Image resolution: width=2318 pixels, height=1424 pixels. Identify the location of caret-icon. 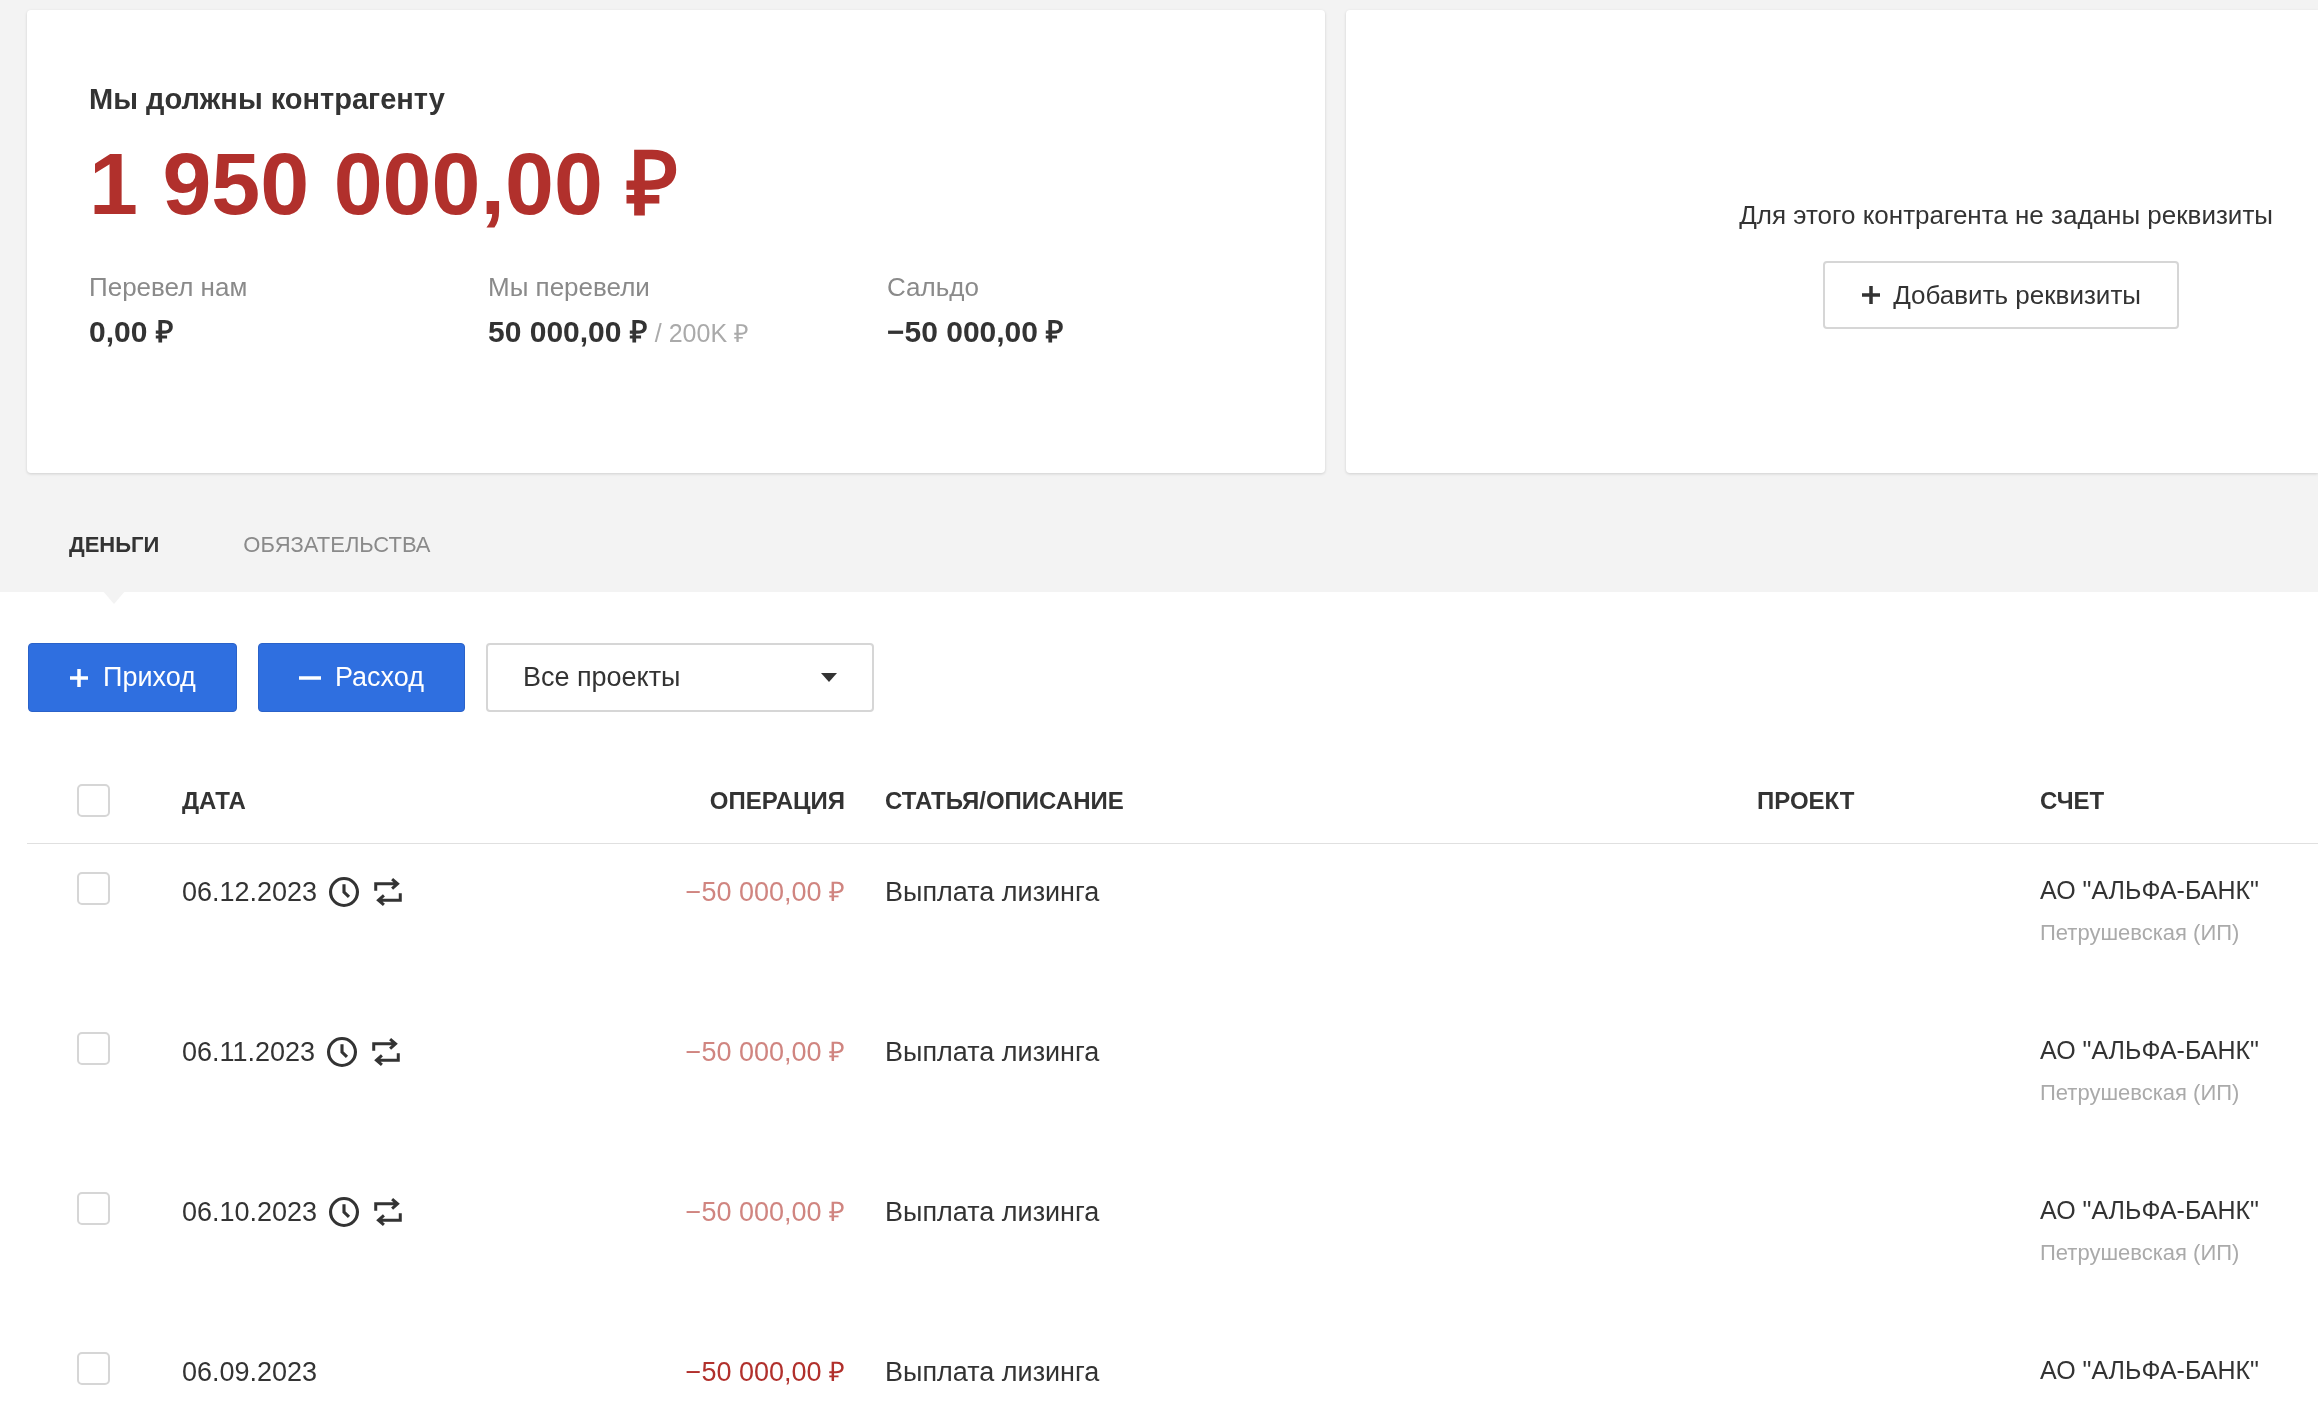
(828, 677).